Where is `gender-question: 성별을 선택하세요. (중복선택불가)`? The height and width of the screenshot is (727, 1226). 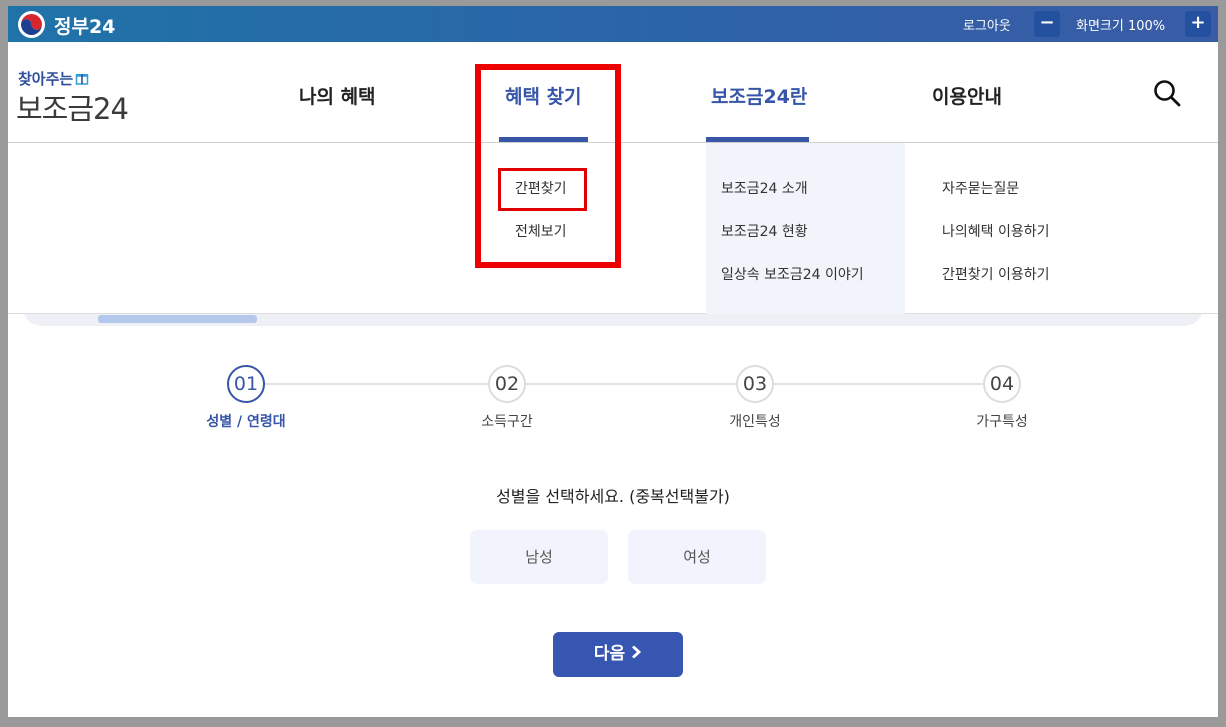
gender-question: 성별을 선택하세요. (중복선택불가) is located at coordinates (613, 496).